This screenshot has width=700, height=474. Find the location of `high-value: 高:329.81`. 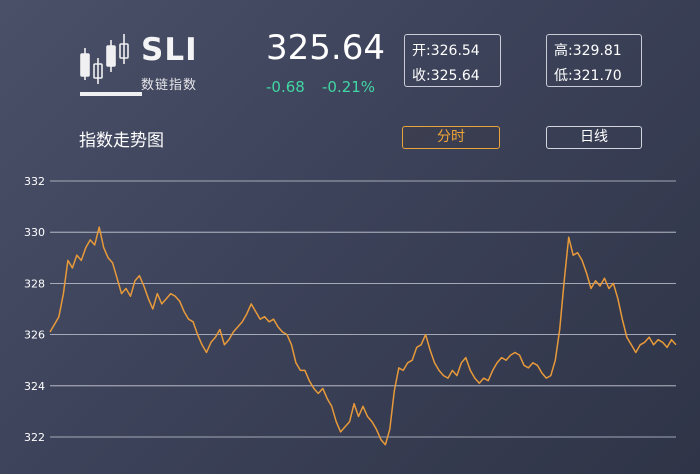

high-value: 高:329.81 is located at coordinates (588, 51).